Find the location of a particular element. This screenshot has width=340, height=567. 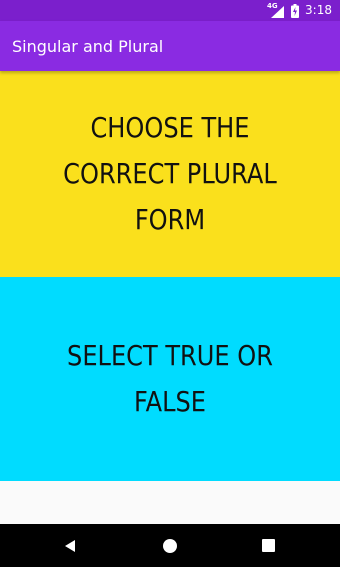

app-bar: Singular and Plural is located at coordinates (170, 46).